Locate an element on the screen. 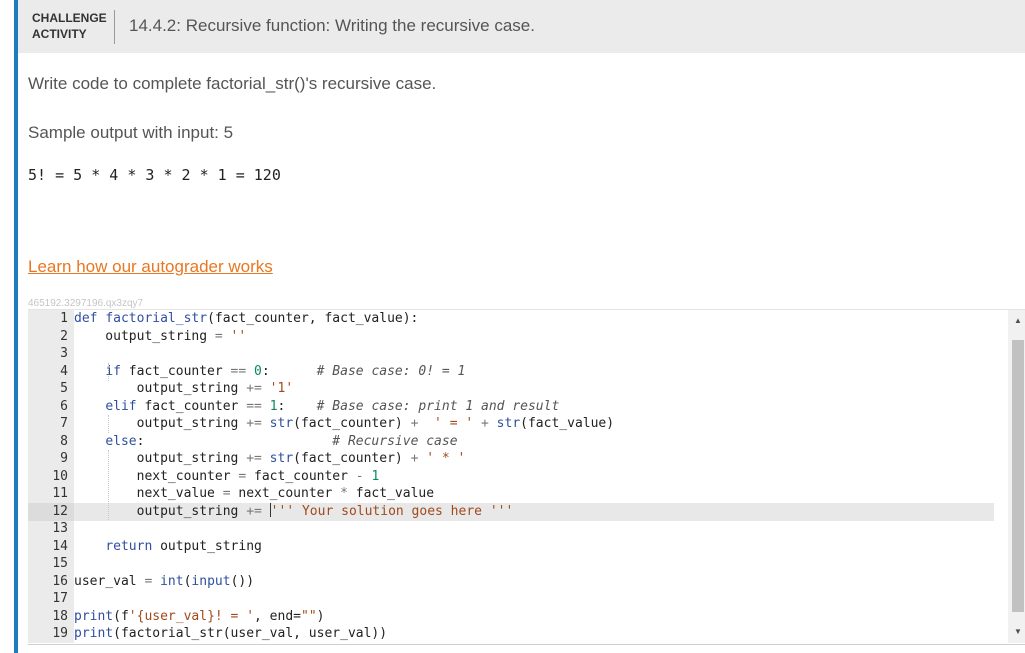  line-number: 12 is located at coordinates (60, 511).